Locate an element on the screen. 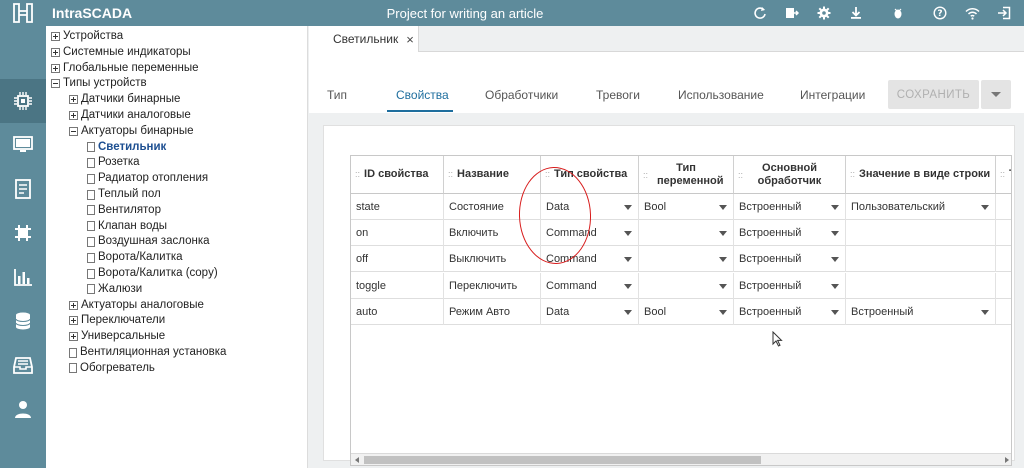 The height and width of the screenshot is (468, 1024). tree-item: Актуаторы аналоговые is located at coordinates (136, 305).